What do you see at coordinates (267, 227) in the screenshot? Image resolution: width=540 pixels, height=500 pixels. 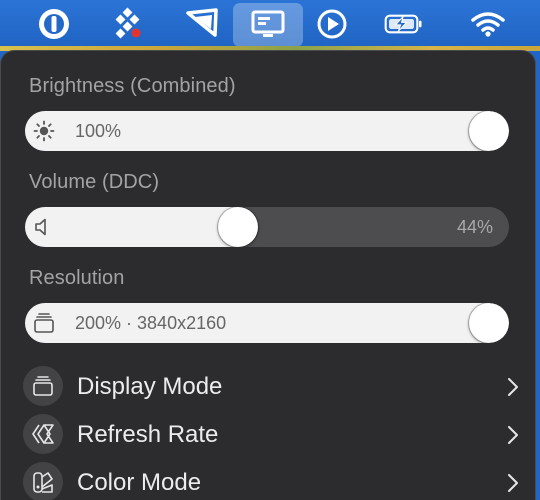 I see `volume-slider: 44%` at bounding box center [267, 227].